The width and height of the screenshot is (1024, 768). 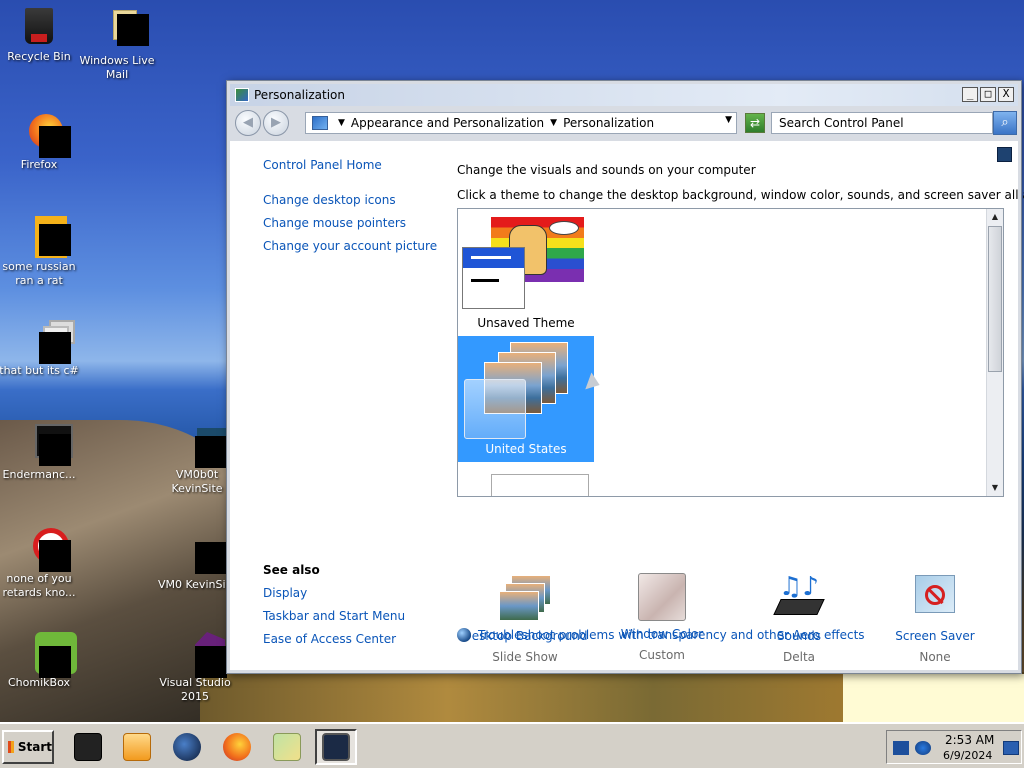 I want to click on desktop-highlight-patch, so click(x=933, y=698).